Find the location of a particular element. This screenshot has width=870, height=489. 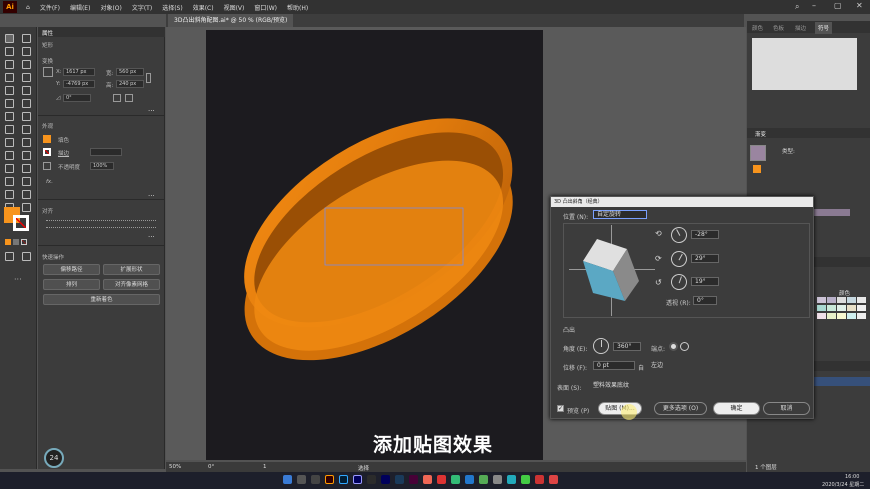

photoshop-taskbar-icon is located at coordinates (343, 479).